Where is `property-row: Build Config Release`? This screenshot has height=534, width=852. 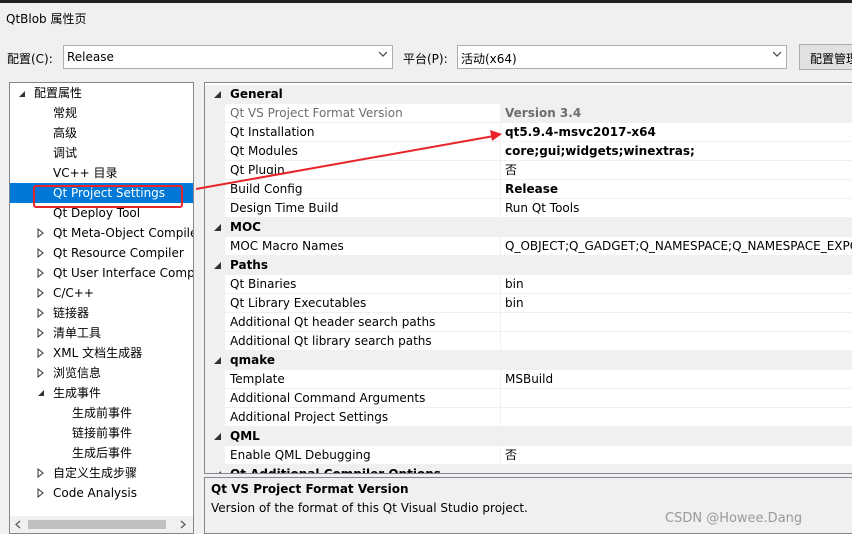
property-row: Build Config Release is located at coordinates (528, 189).